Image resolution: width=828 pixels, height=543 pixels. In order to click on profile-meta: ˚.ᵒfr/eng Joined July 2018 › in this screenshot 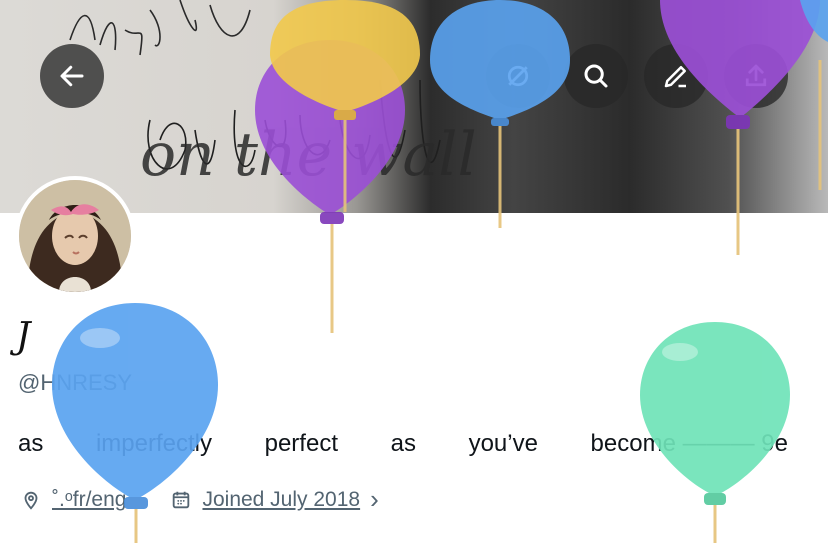, I will do `click(199, 499)`.